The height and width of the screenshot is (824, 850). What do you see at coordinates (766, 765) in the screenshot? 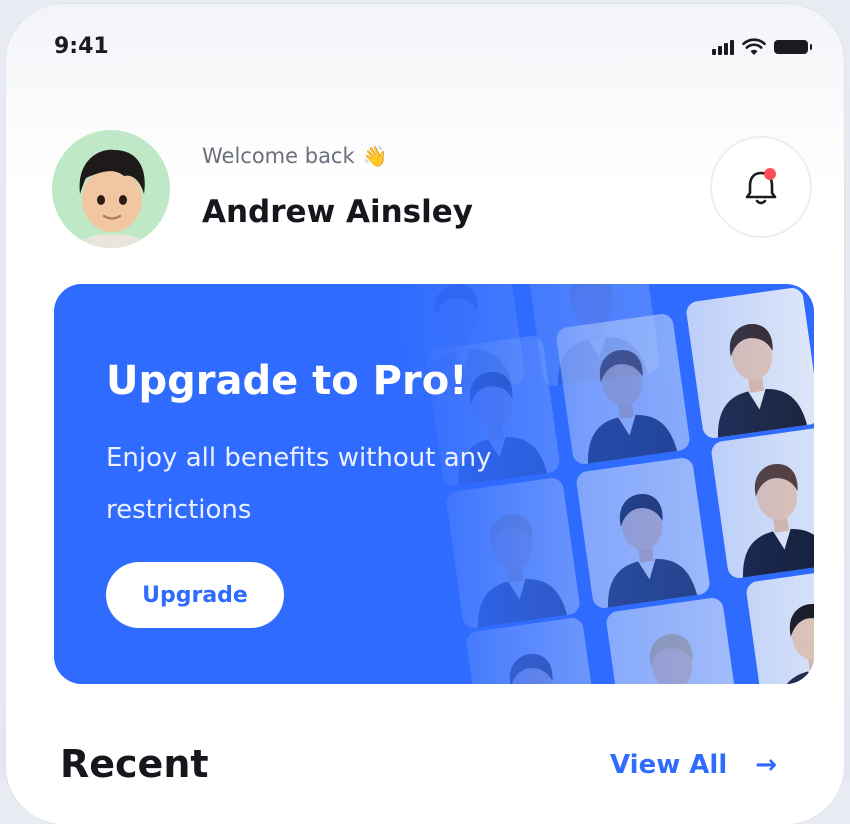
I see `arrow-right-icon: →` at bounding box center [766, 765].